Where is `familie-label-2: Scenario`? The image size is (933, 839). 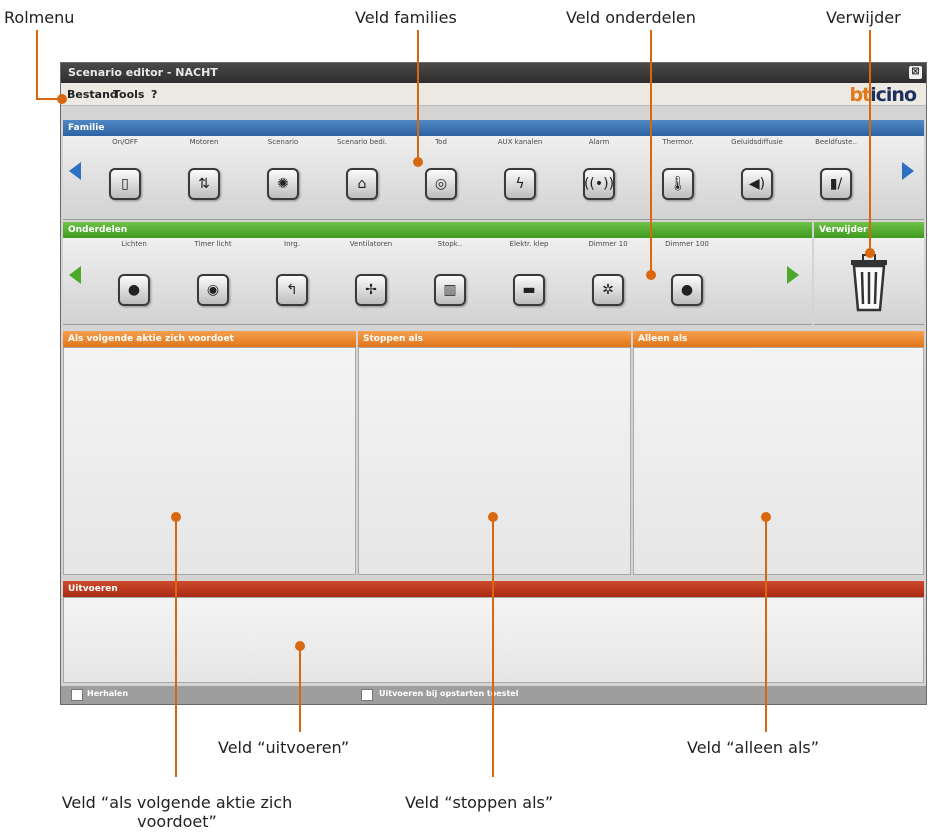
familie-label-2: Scenario is located at coordinates (283, 142).